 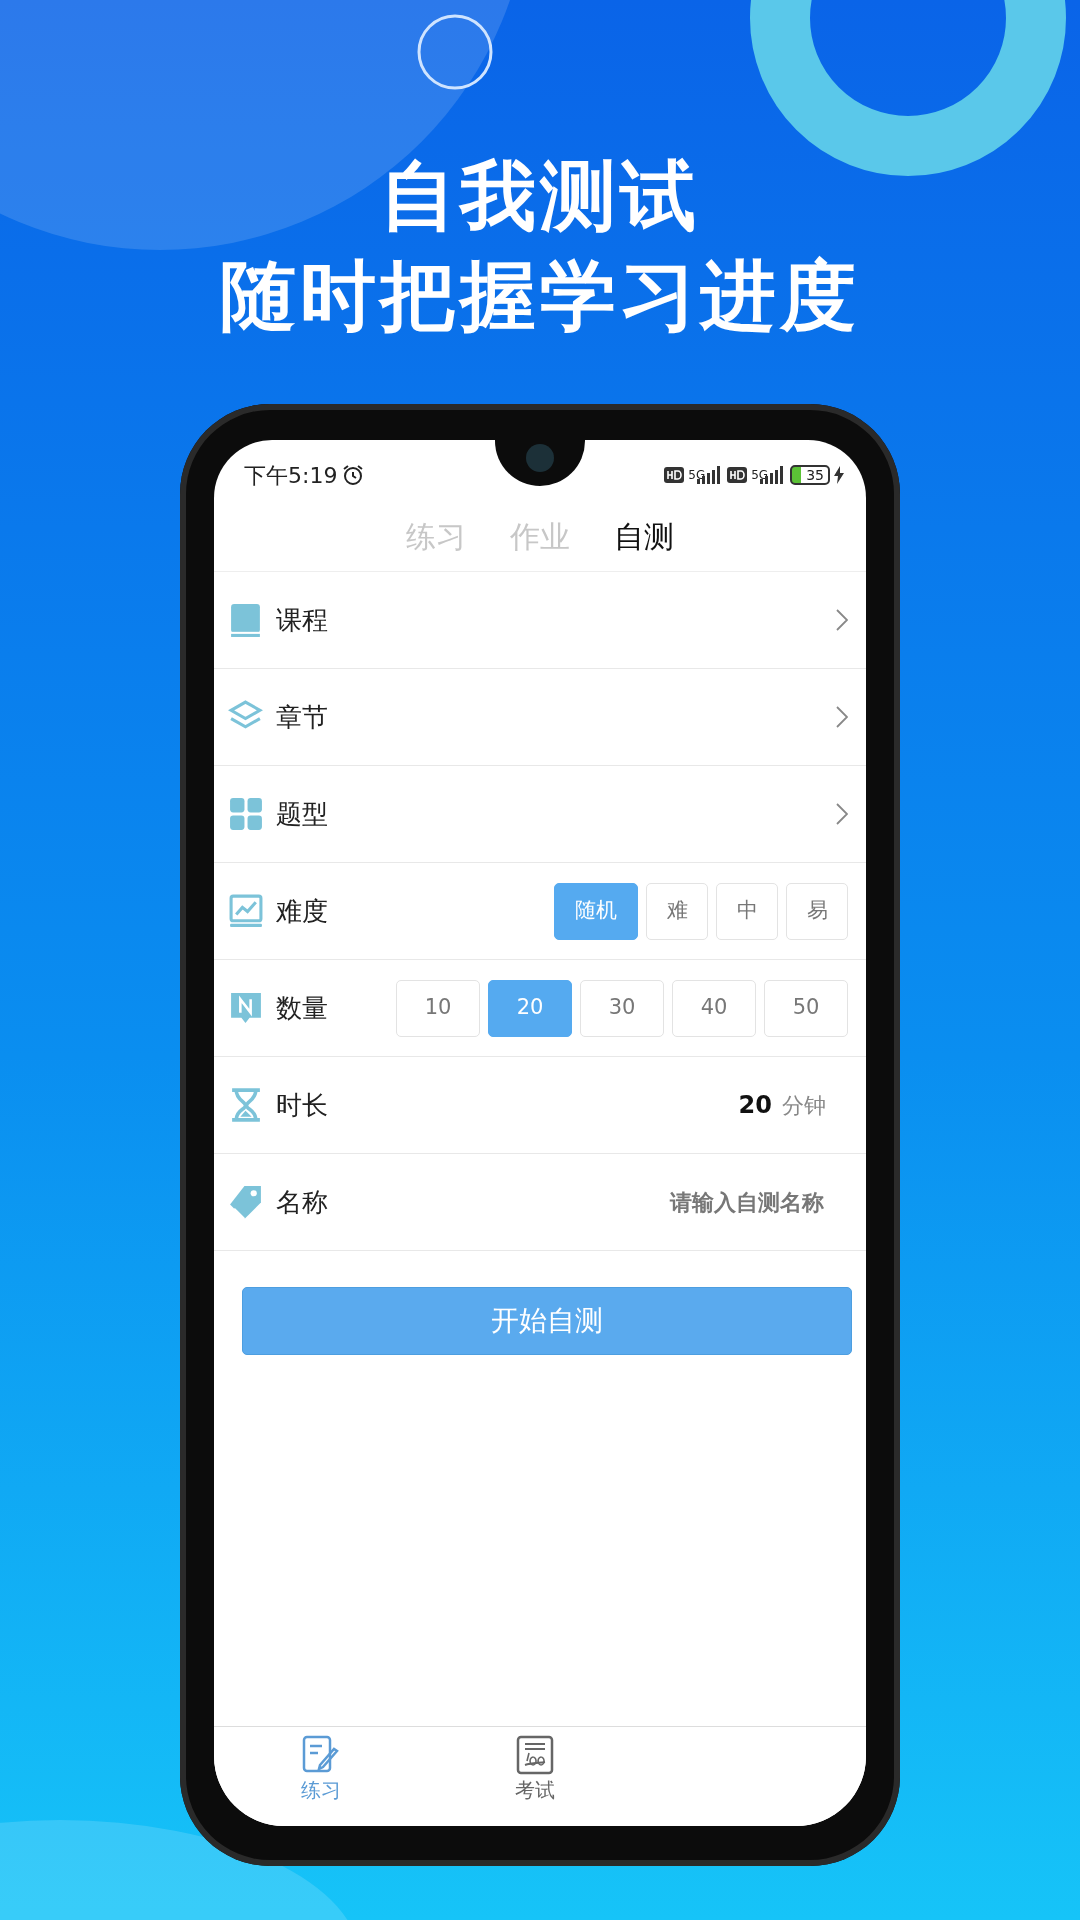 I want to click on option-button: 20, so click(x=530, y=1008).